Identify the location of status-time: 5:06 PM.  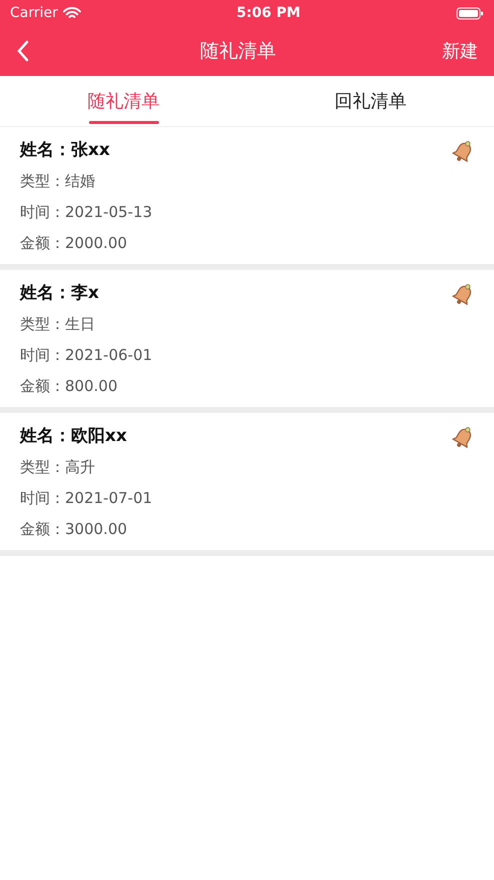
(268, 13).